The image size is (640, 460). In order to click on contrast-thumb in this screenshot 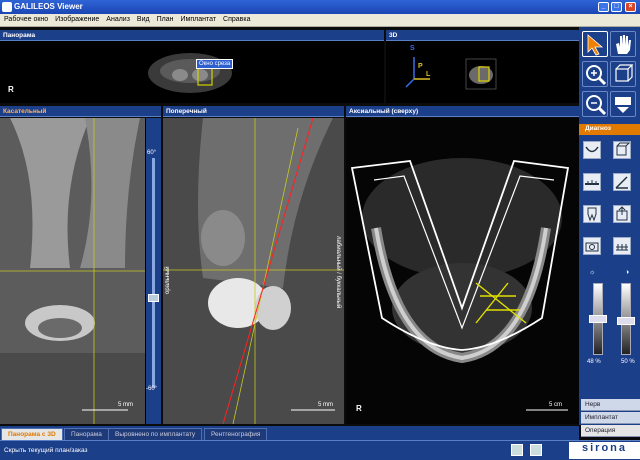, I will do `click(626, 321)`.